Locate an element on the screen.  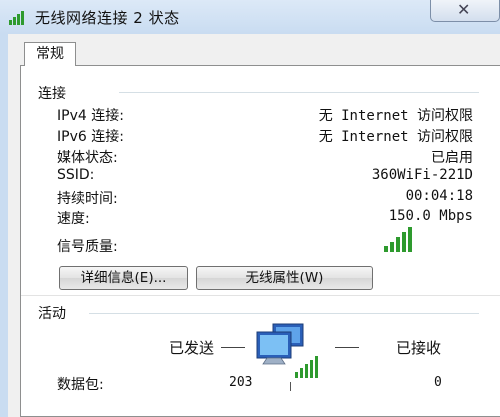
tab-general: 常规 is located at coordinates (50, 54).